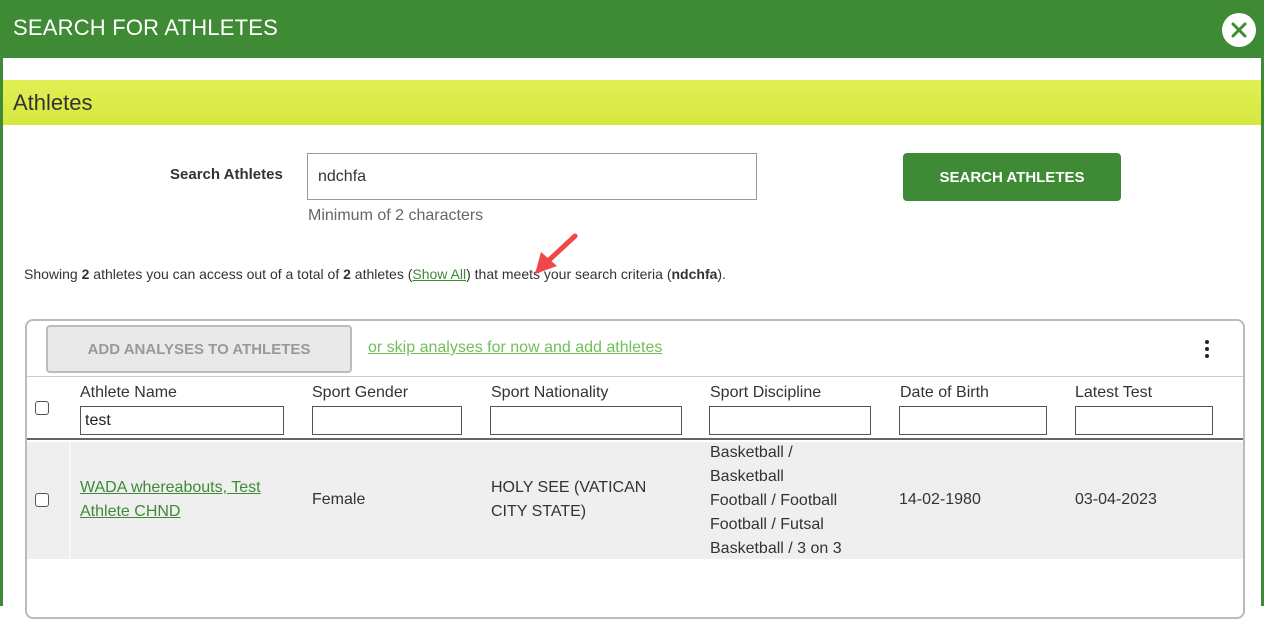 The image size is (1264, 619). I want to click on latest-test-cell: 03-04-2023, so click(1116, 499).